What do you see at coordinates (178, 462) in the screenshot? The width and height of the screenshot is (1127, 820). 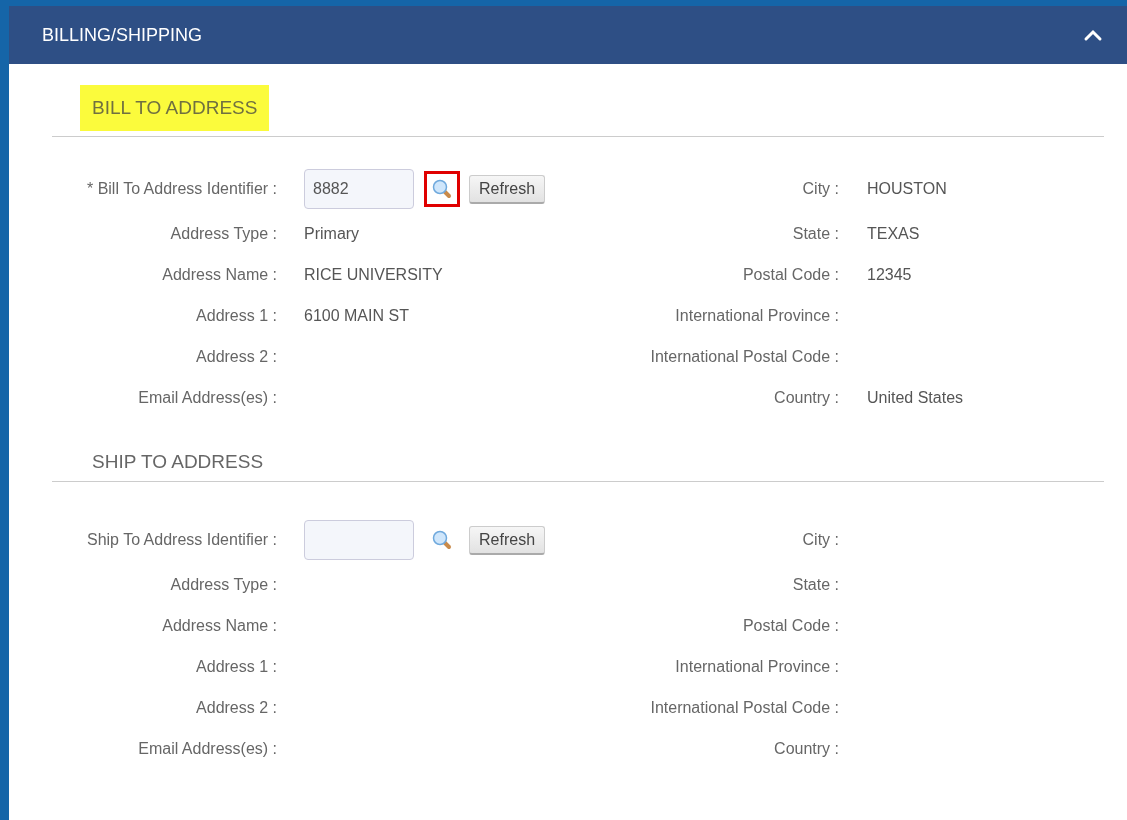 I see `section-title: SHIP TO ADDRESS` at bounding box center [178, 462].